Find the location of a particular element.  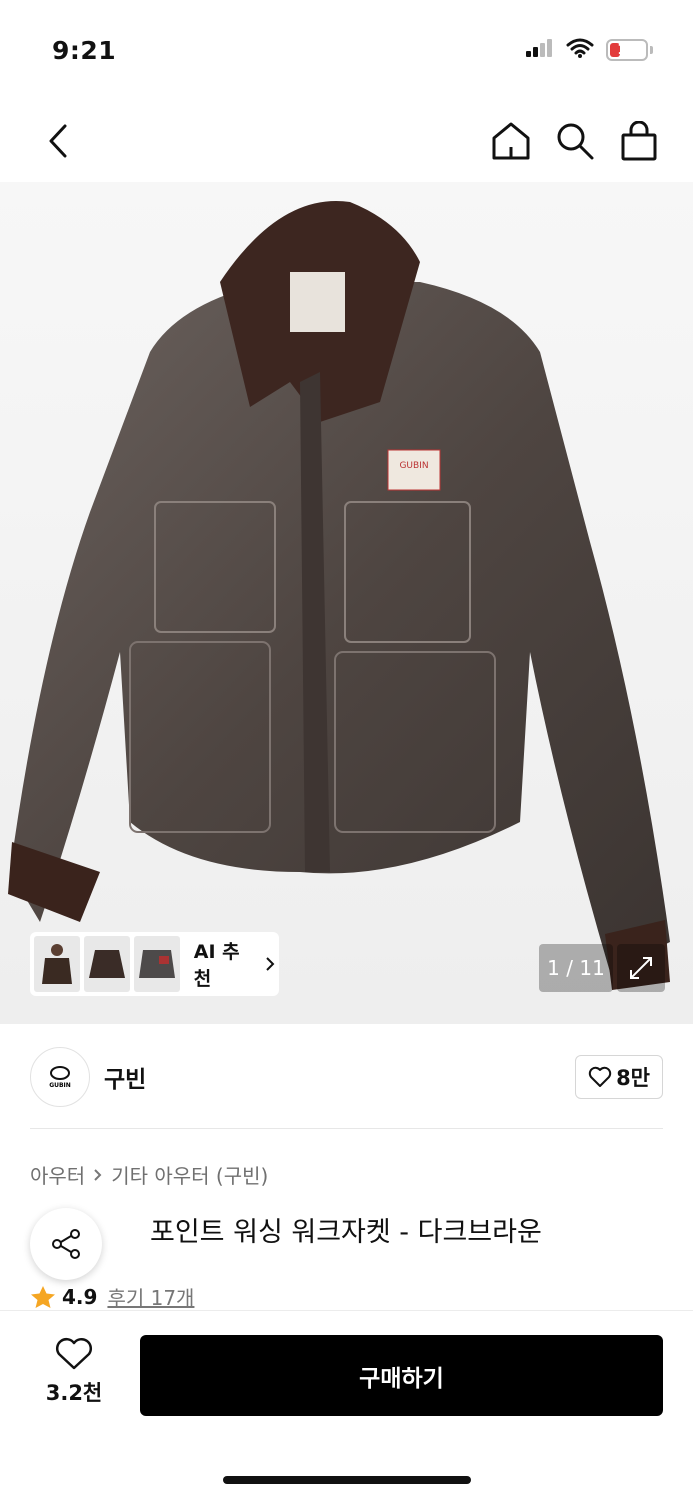

battery-percentage: 10 is located at coordinates (627, 50).